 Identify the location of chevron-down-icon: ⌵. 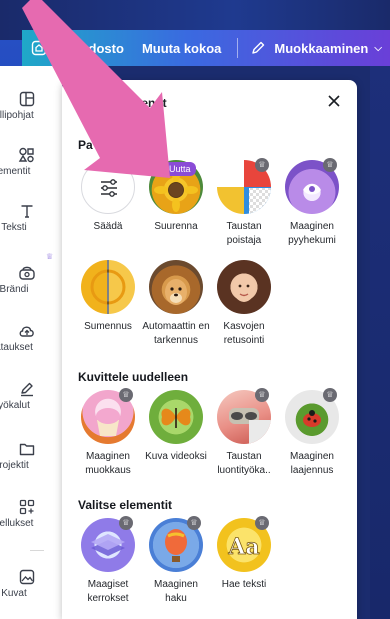
(378, 48).